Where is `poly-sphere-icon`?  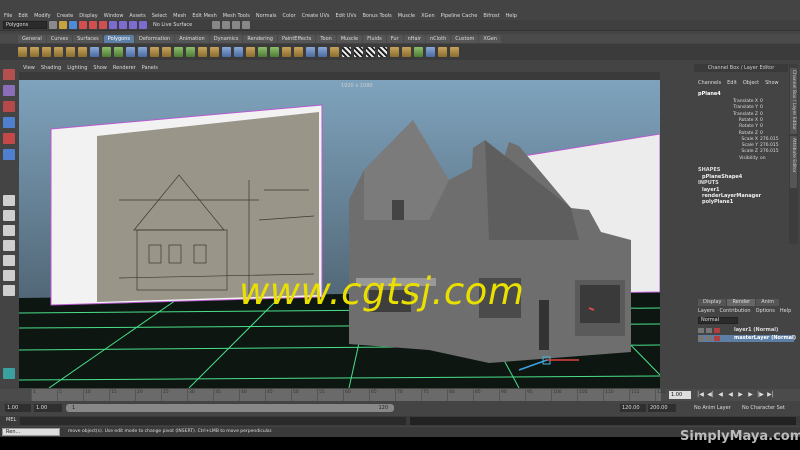 poly-sphere-icon is located at coordinates (22, 52).